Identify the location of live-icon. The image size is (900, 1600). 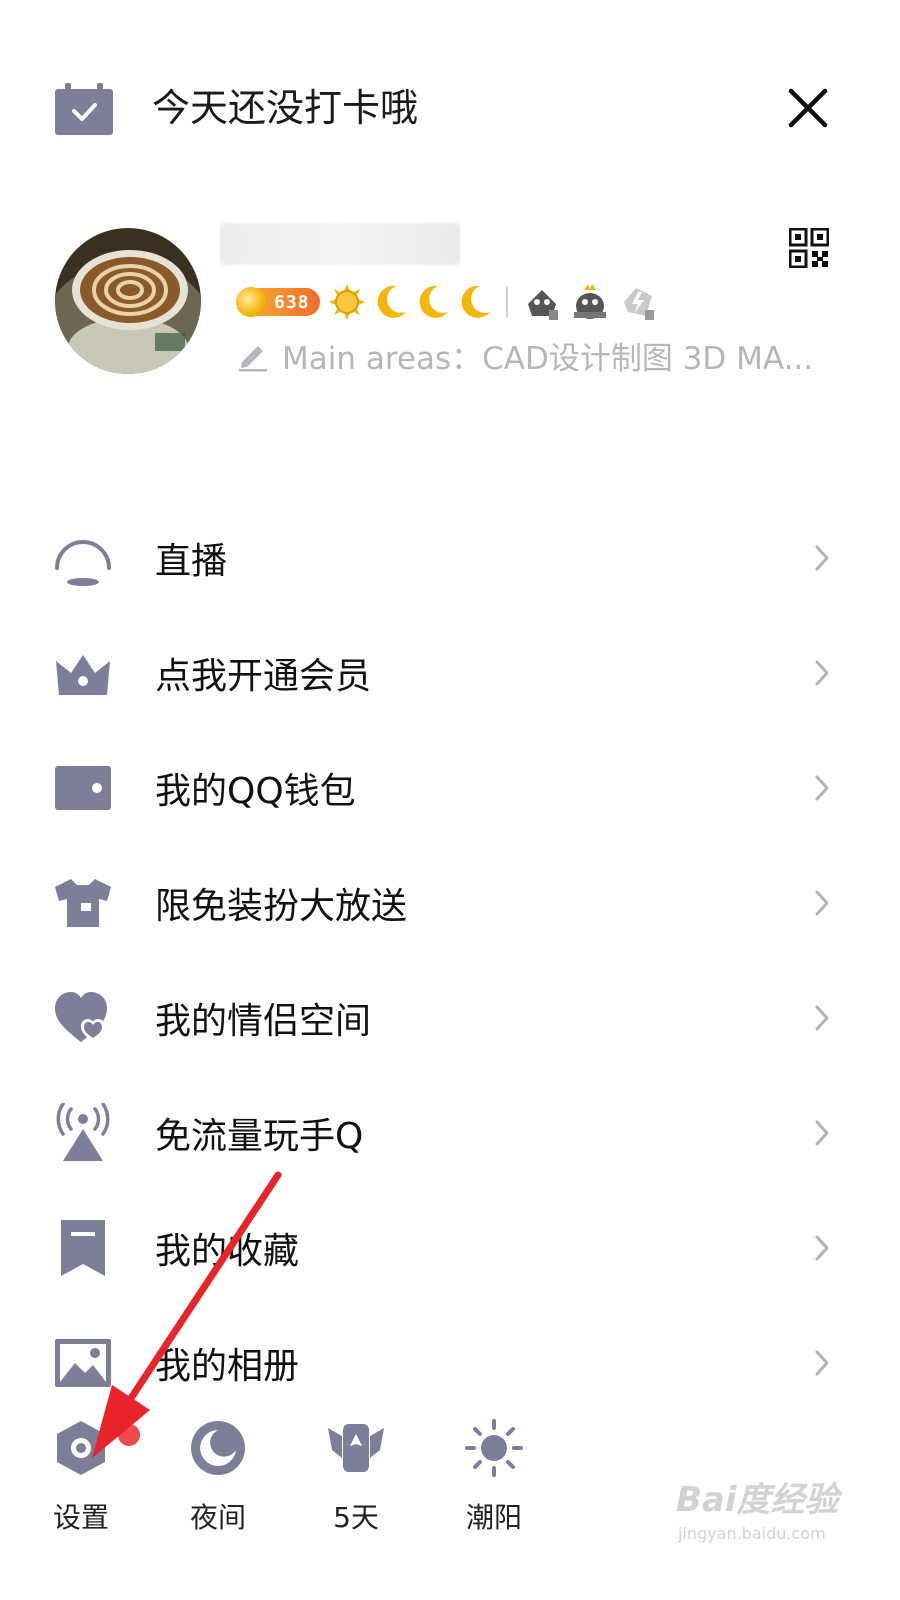
(83, 558).